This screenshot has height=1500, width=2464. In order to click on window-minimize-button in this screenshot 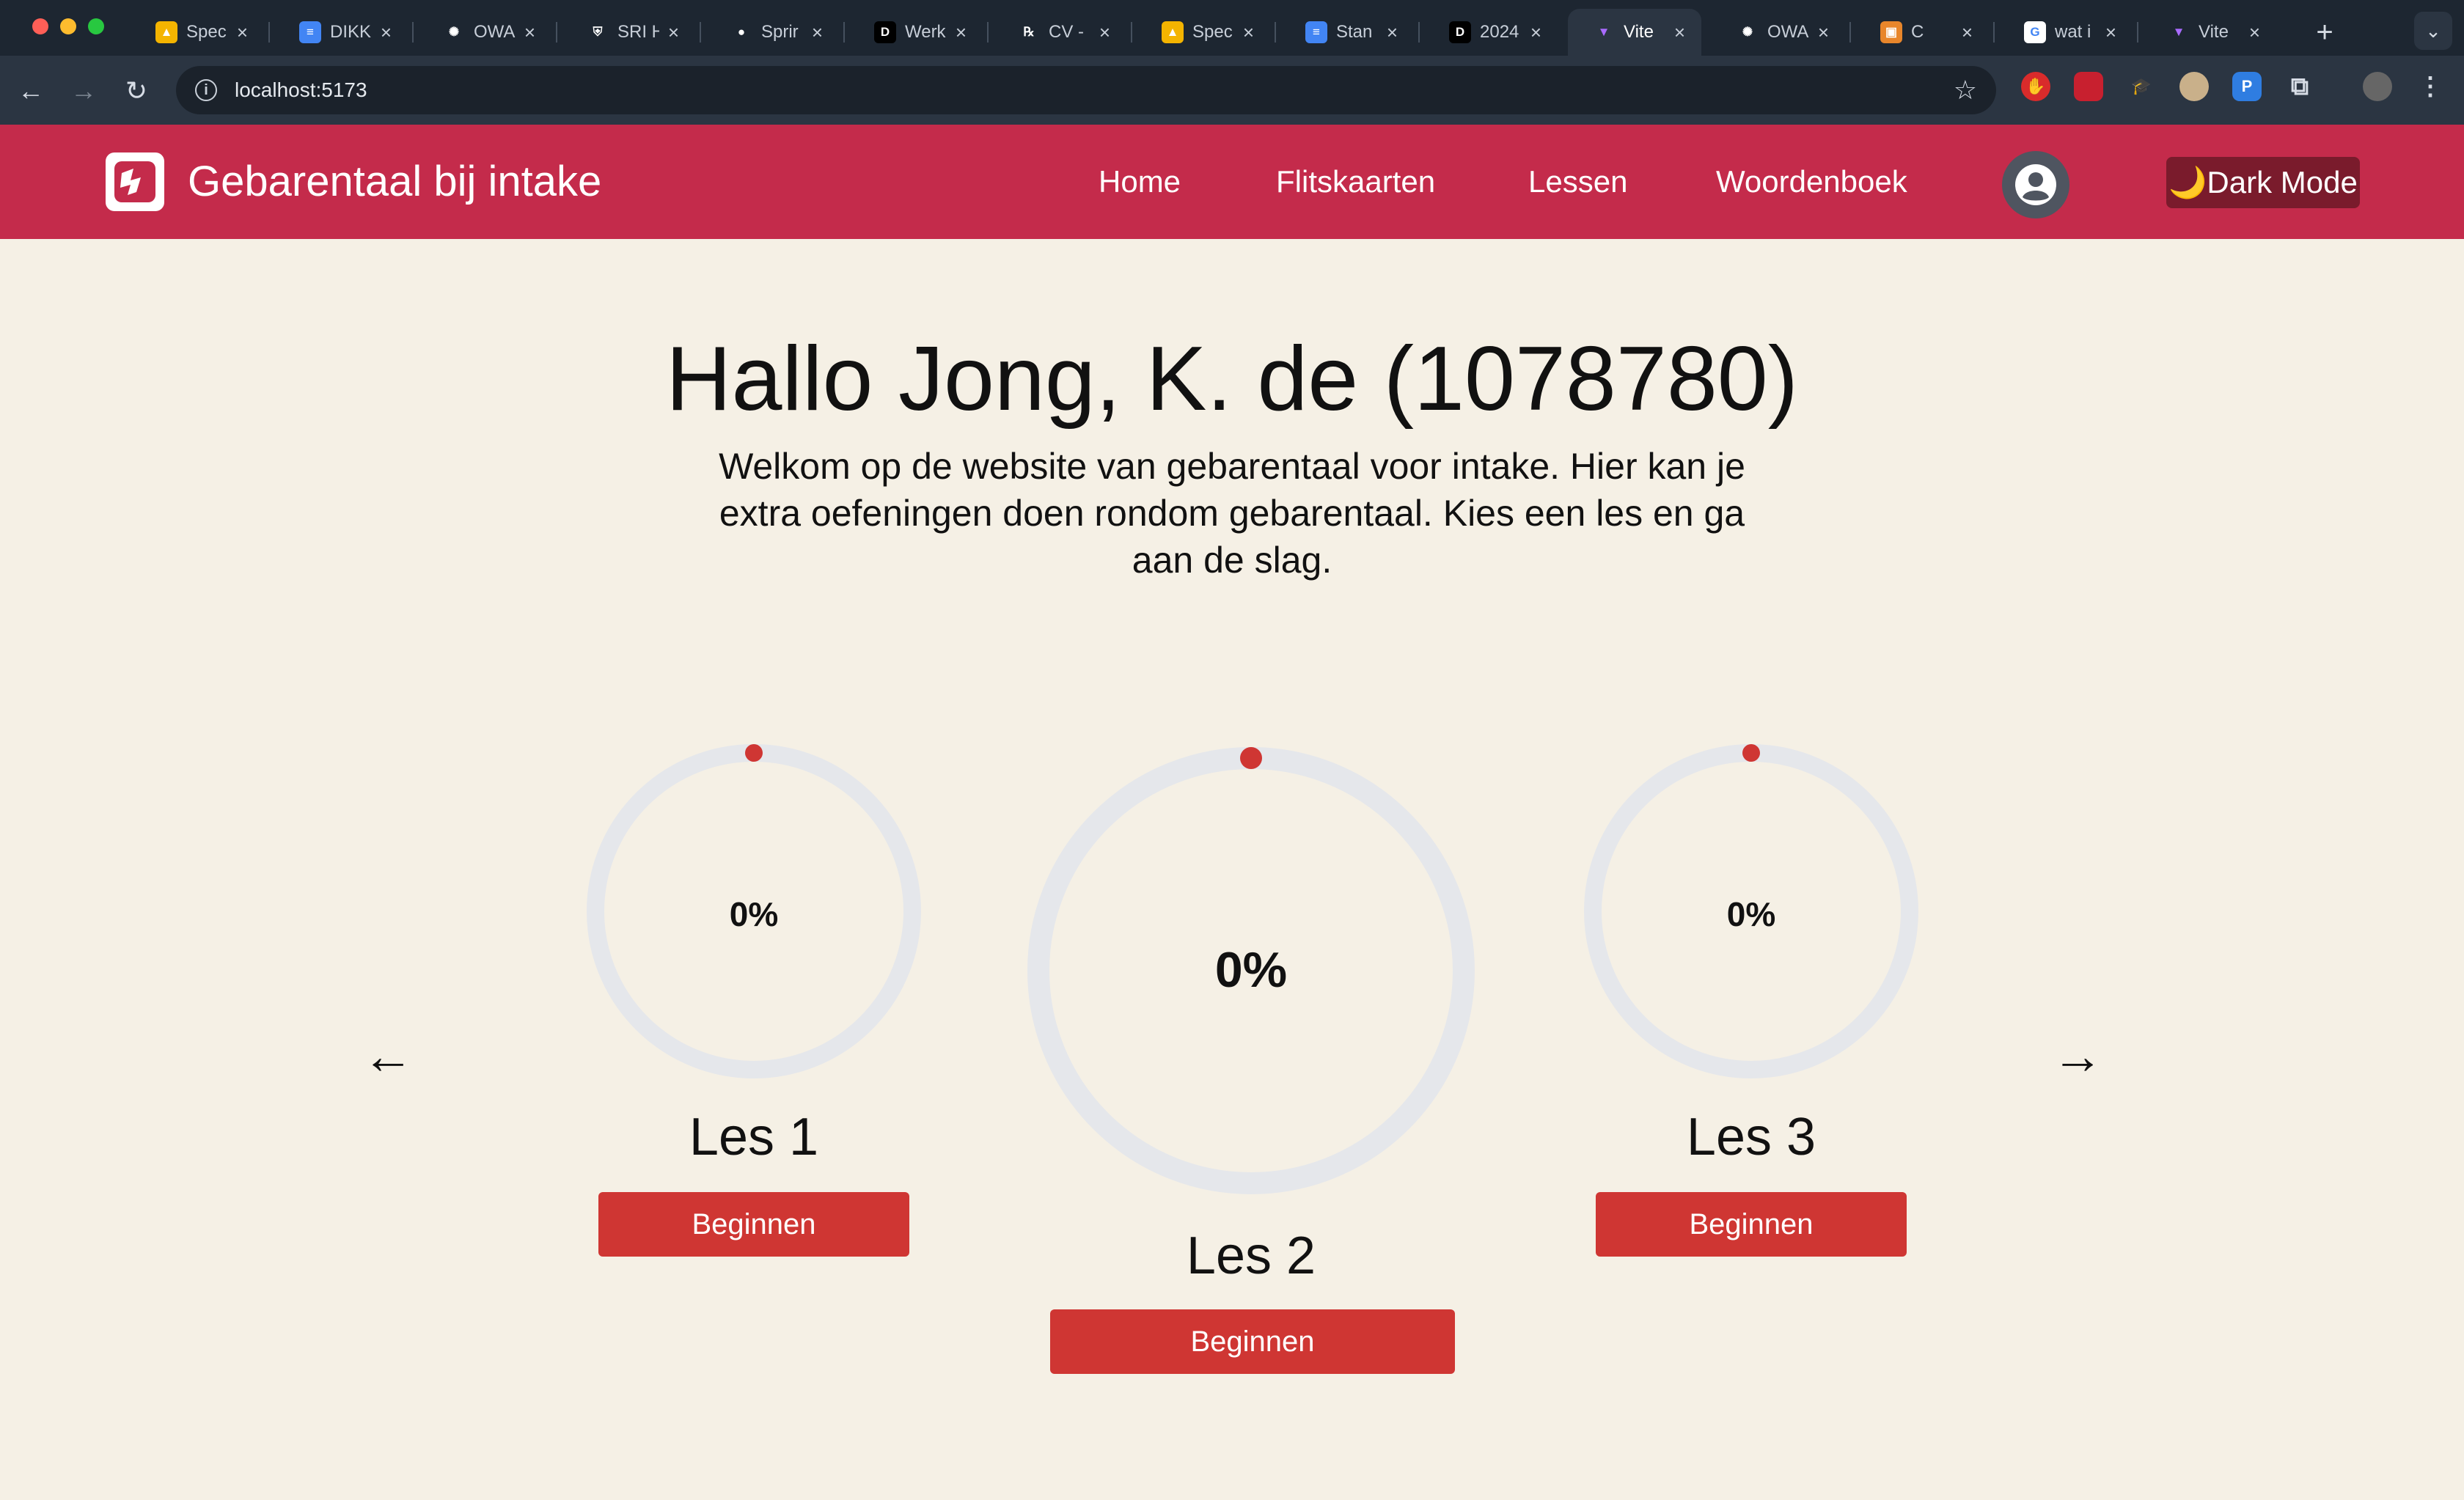, I will do `click(68, 26)`.